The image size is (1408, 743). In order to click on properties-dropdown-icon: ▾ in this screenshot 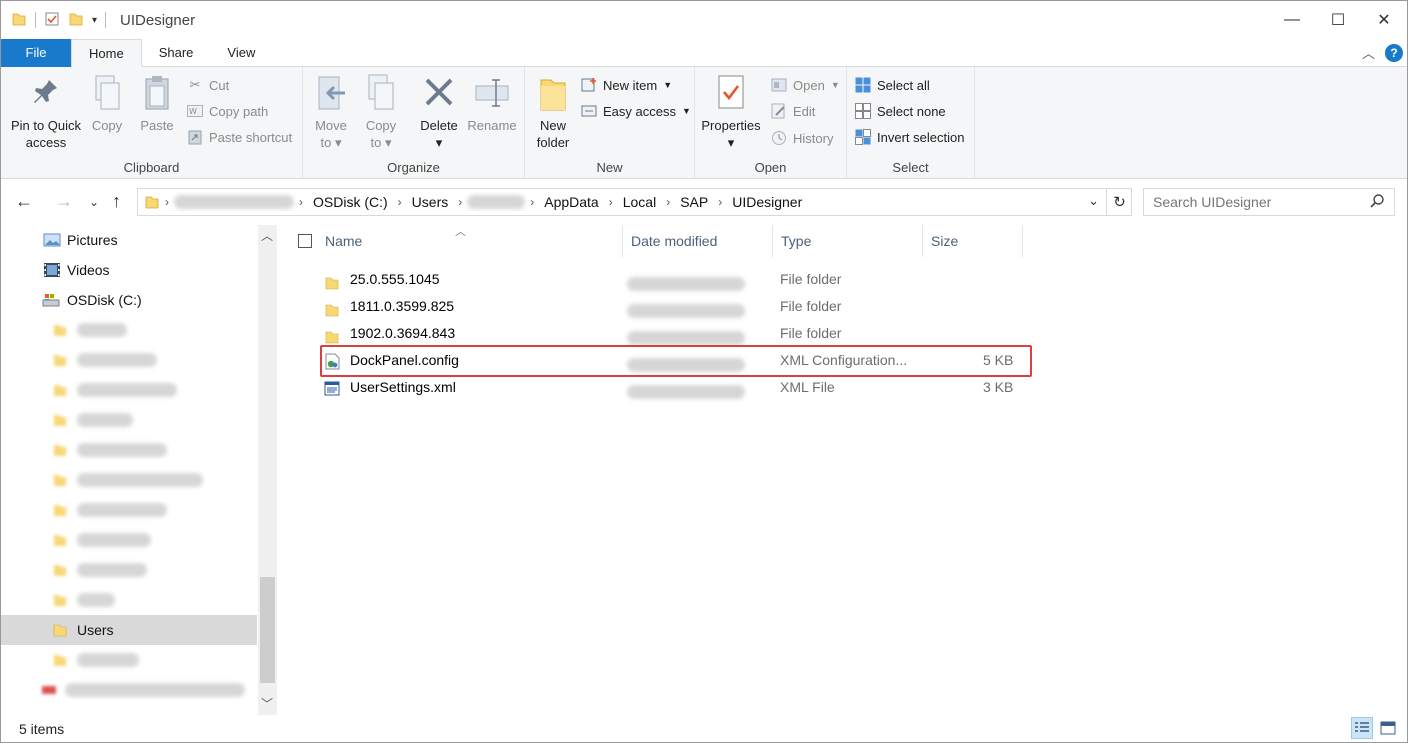, I will do `click(731, 142)`.